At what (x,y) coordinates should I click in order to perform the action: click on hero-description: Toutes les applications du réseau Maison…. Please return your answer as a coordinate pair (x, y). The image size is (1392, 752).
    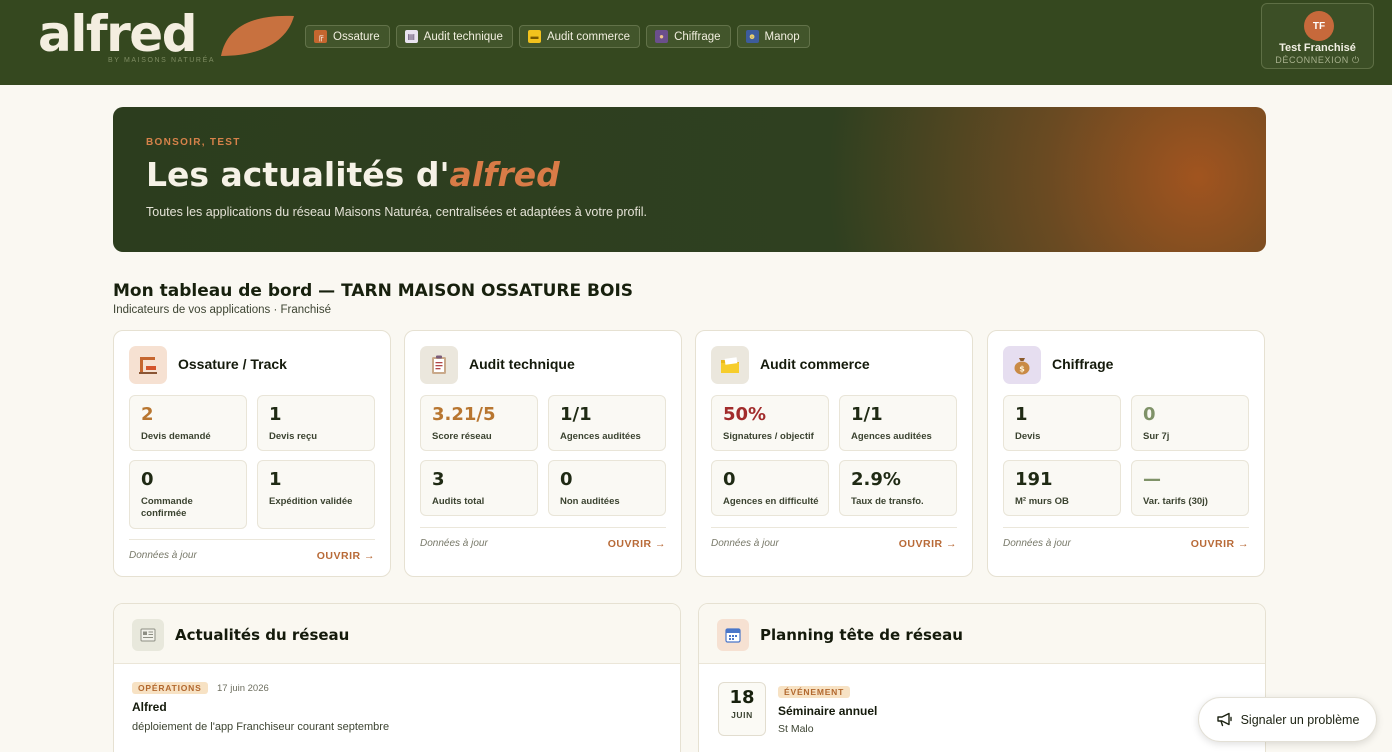
    Looking at the image, I should click on (396, 212).